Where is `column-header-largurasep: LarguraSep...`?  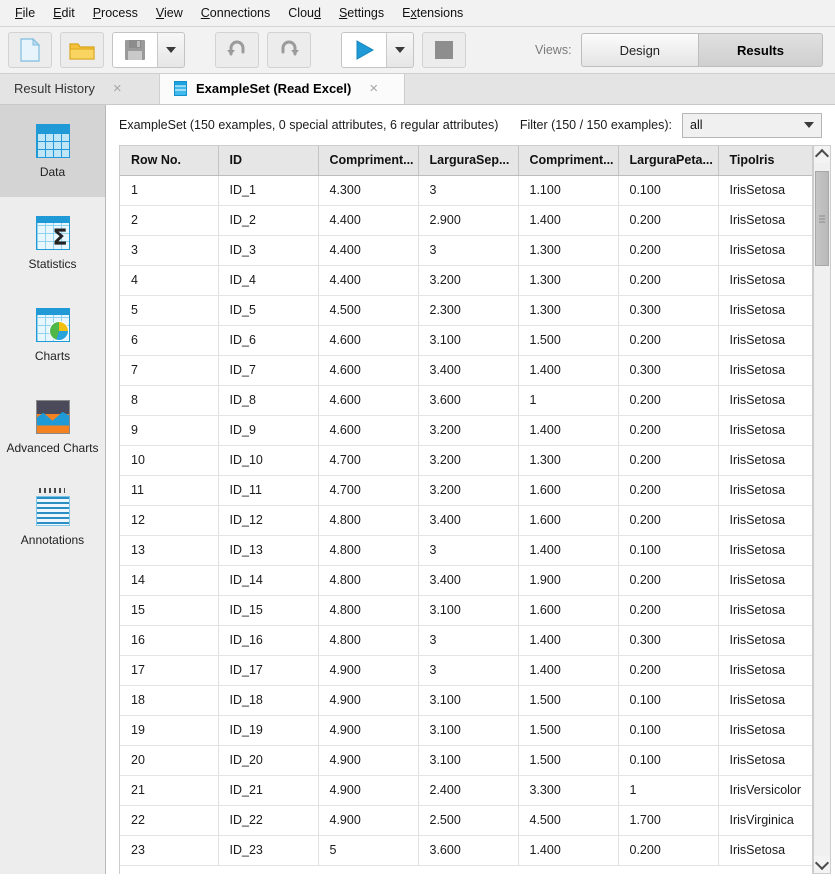 column-header-largurasep: LarguraSep... is located at coordinates (468, 161).